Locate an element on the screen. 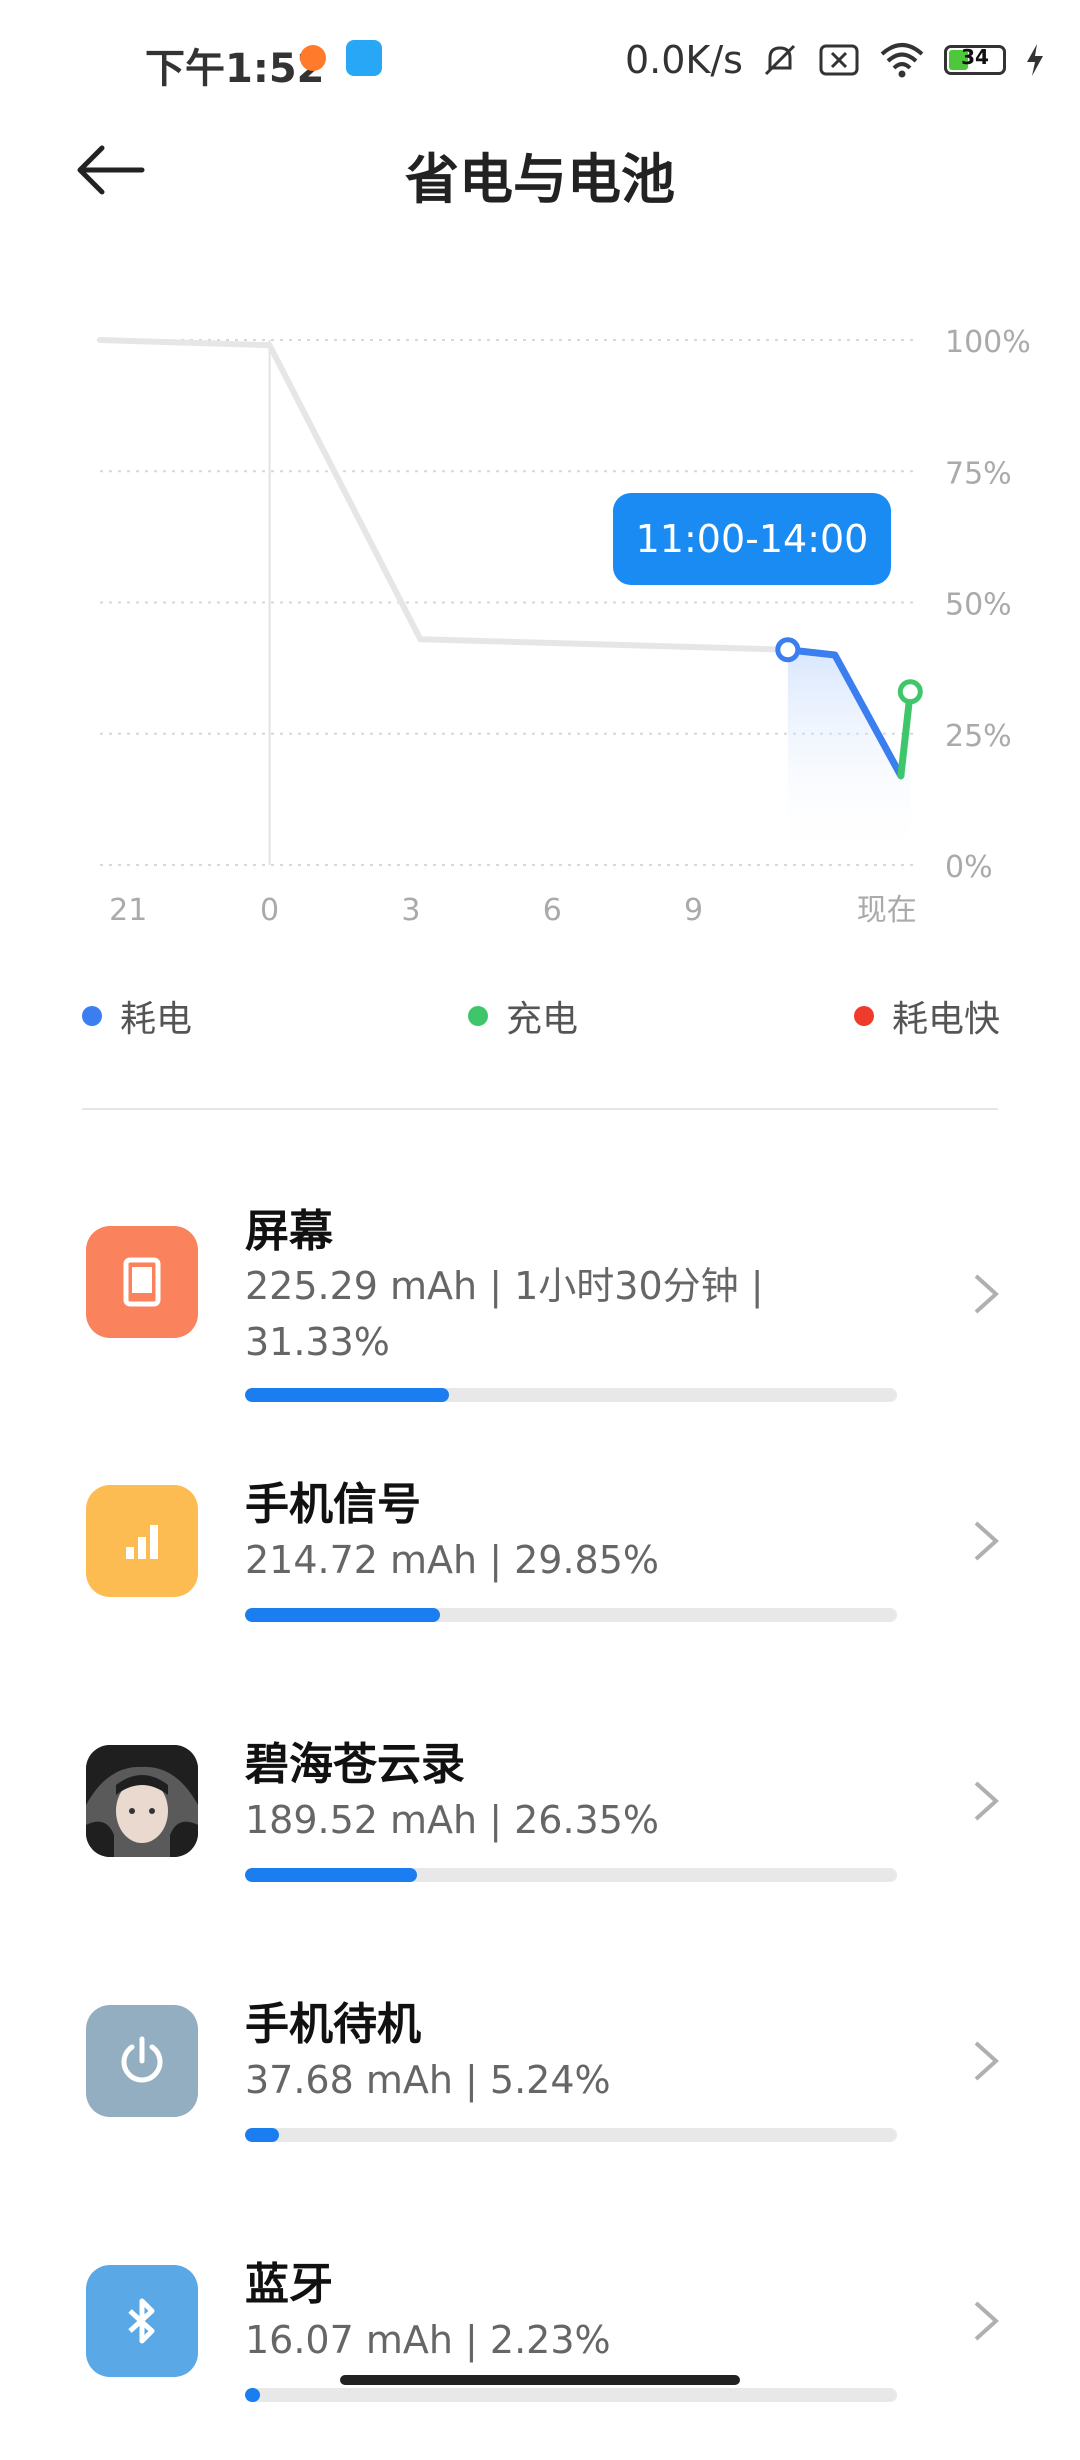 This screenshot has height=2460, width=1080. item-detail: 16.07 mAh | 2.23% is located at coordinates (428, 2340).